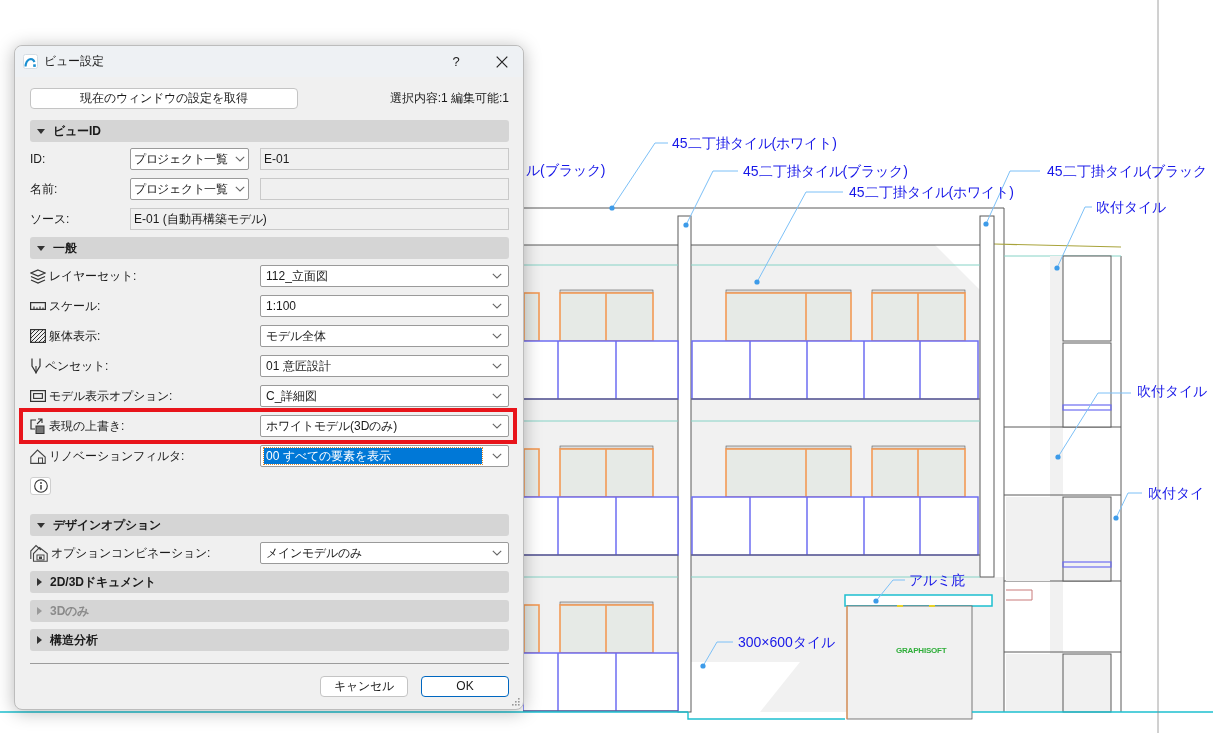  What do you see at coordinates (937, 580) in the screenshot?
I see `annotation-label: アルミ庇` at bounding box center [937, 580].